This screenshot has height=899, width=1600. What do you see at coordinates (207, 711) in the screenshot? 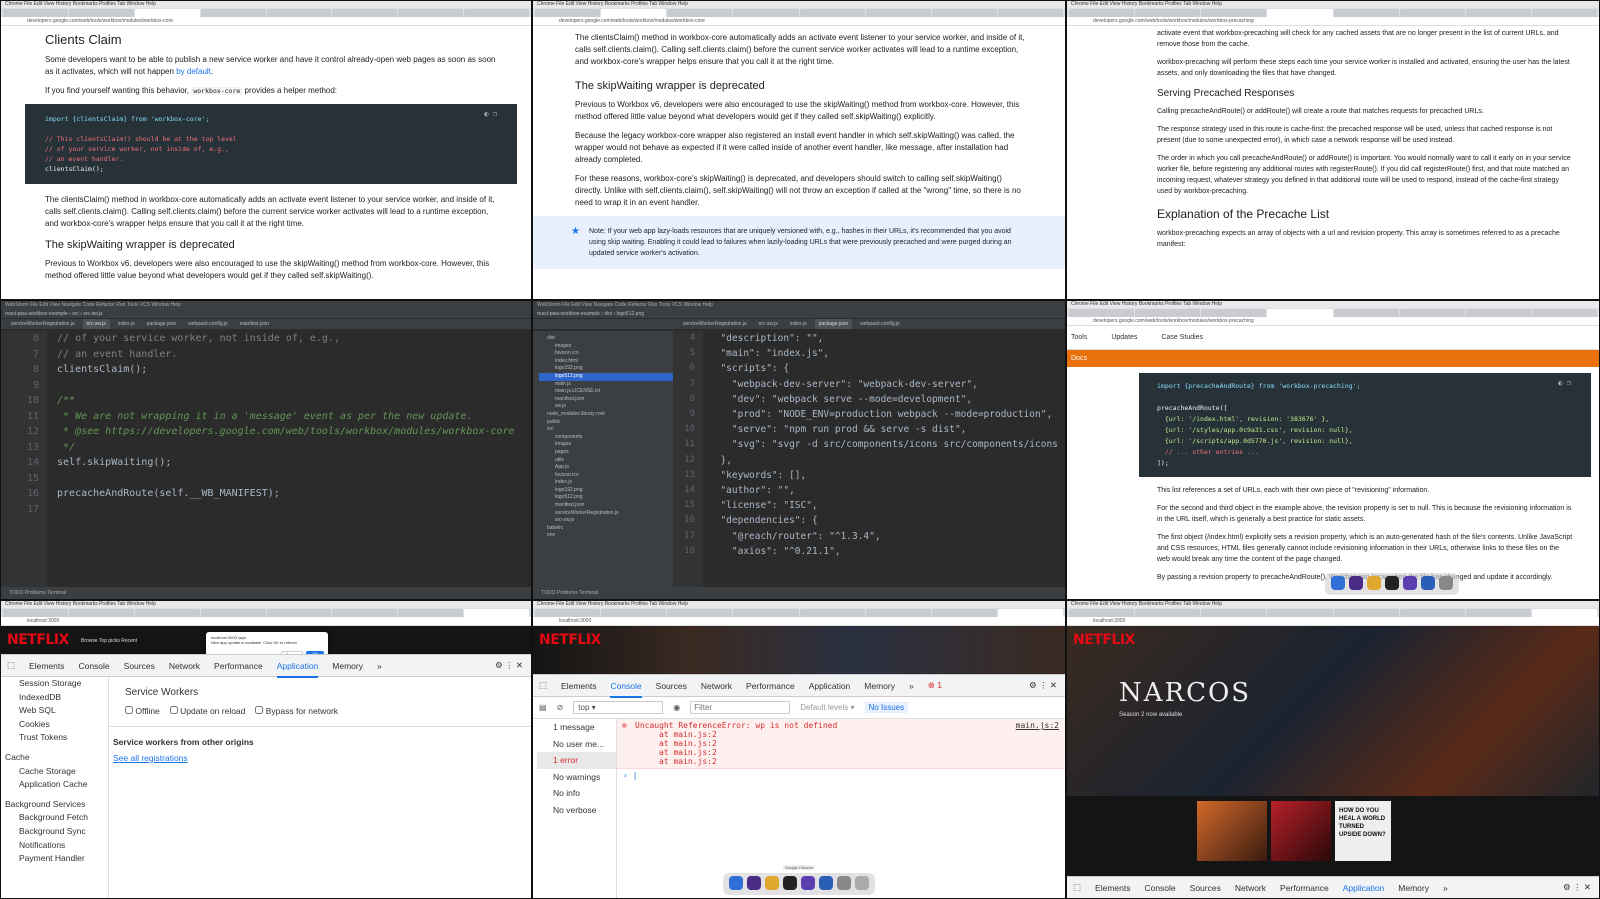
I see `update-on-reload-checkbox: Update on reload` at bounding box center [207, 711].